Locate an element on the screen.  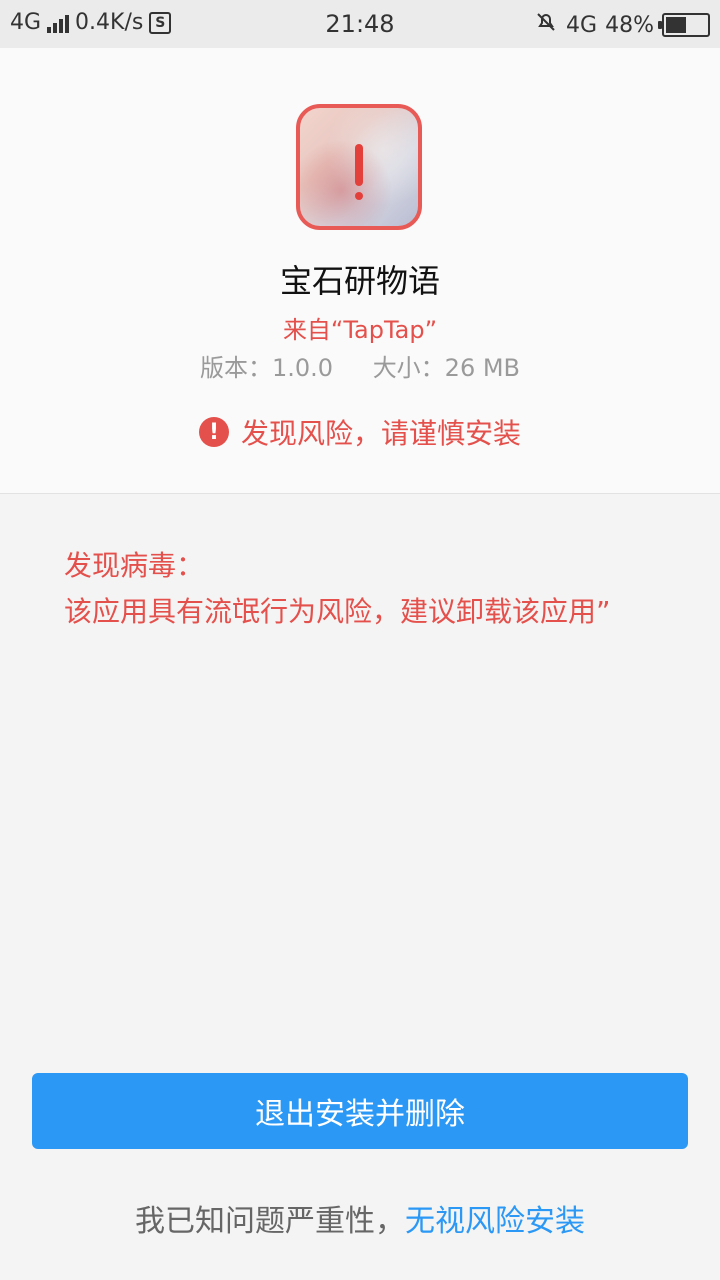
exit-and-delete-button: 退出安装并删除 is located at coordinates (360, 1111).